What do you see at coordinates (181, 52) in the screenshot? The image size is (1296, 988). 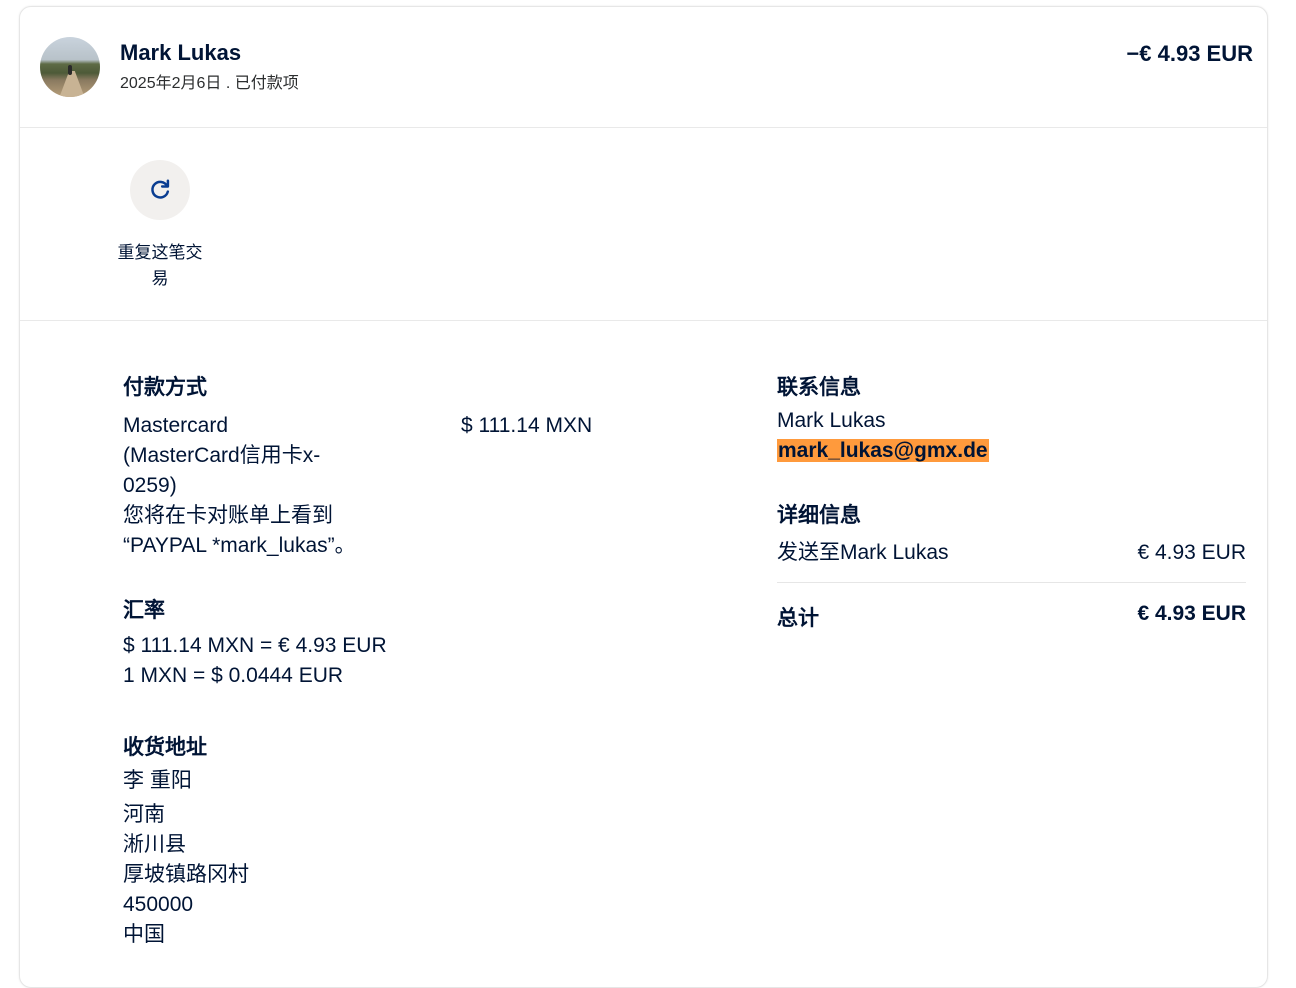 I see `payee-name: Mark Lukas` at bounding box center [181, 52].